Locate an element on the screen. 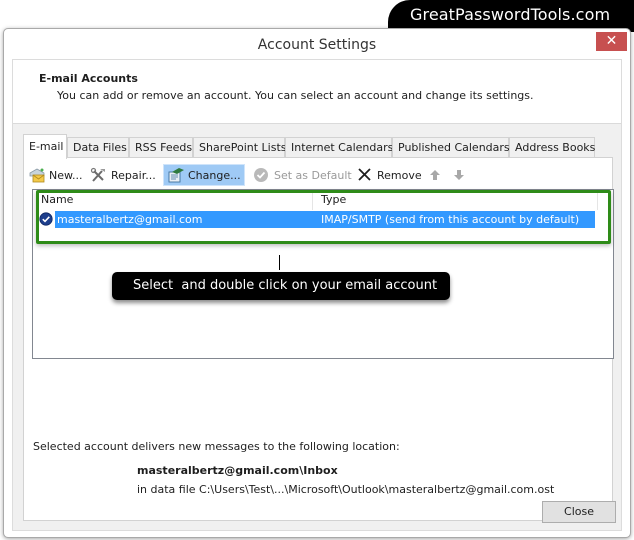 The height and width of the screenshot is (540, 634). window-title: Account Settings is located at coordinates (317, 45).